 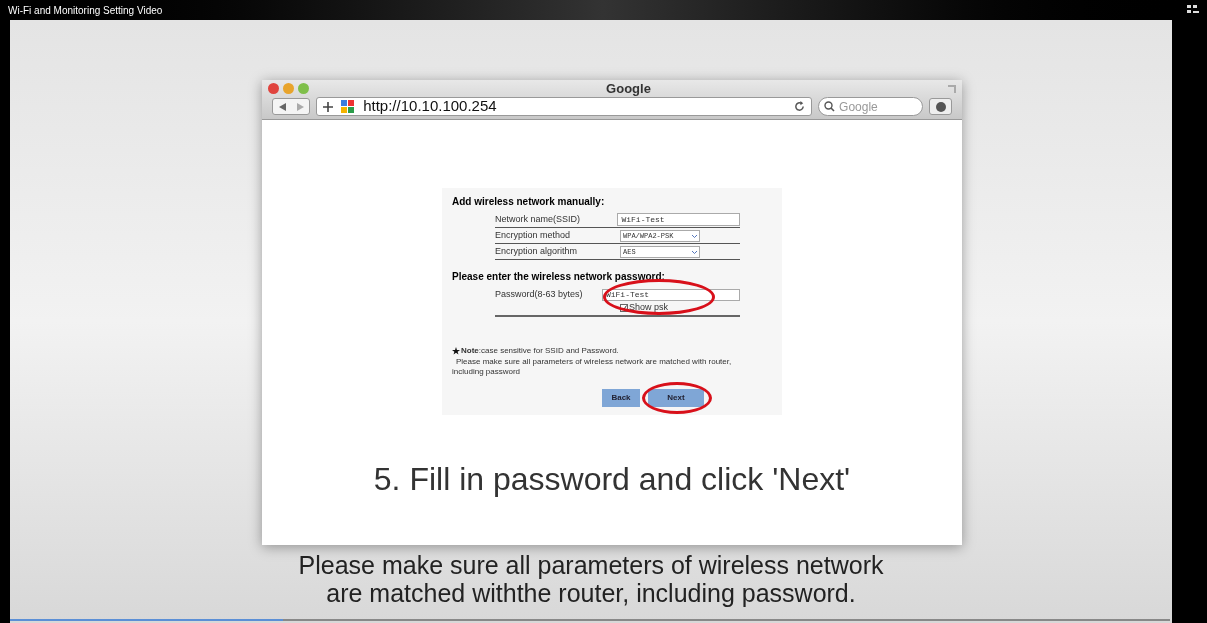 I want to click on subtitle-text: are matched withthe router, including password., so click(x=591, y=593).